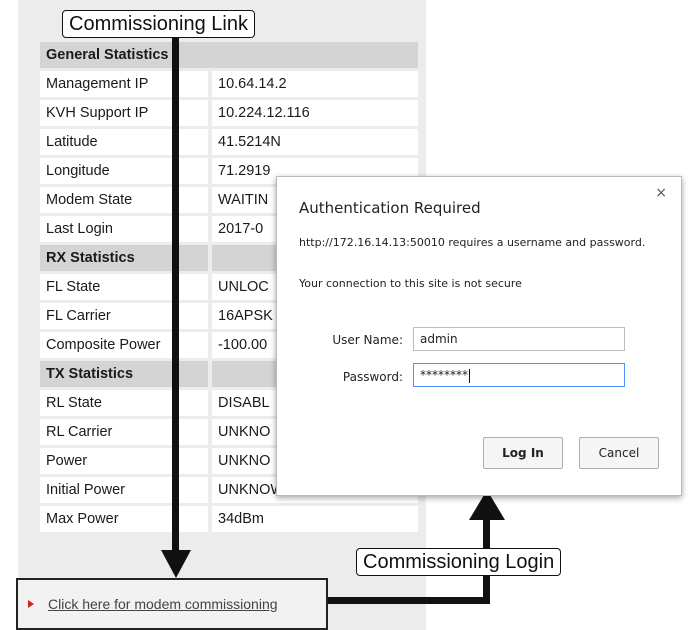  Describe the element at coordinates (519, 339) in the screenshot. I see `username-field: admin` at that location.